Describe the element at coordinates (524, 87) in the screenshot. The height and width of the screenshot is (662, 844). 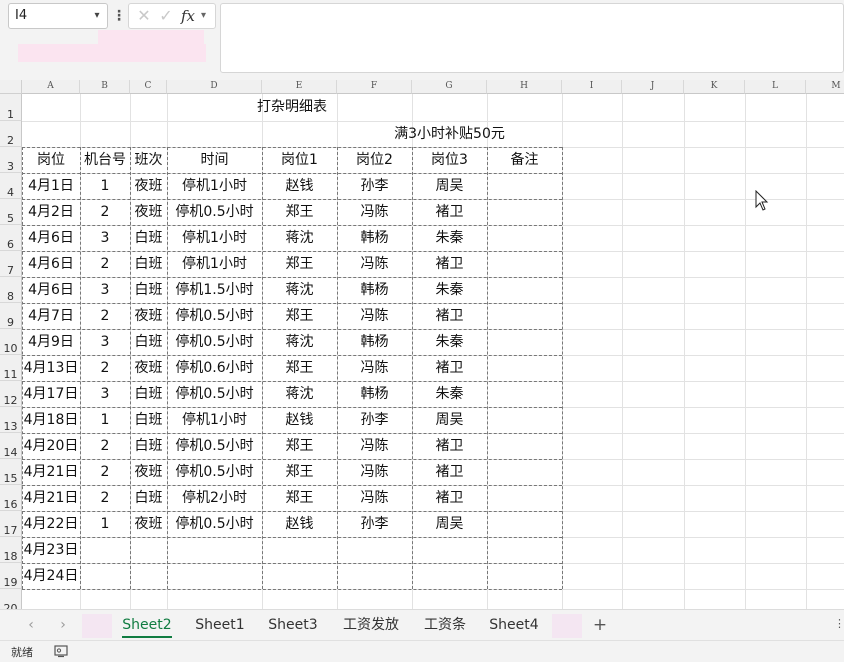
I see `column-header-h: H` at that location.